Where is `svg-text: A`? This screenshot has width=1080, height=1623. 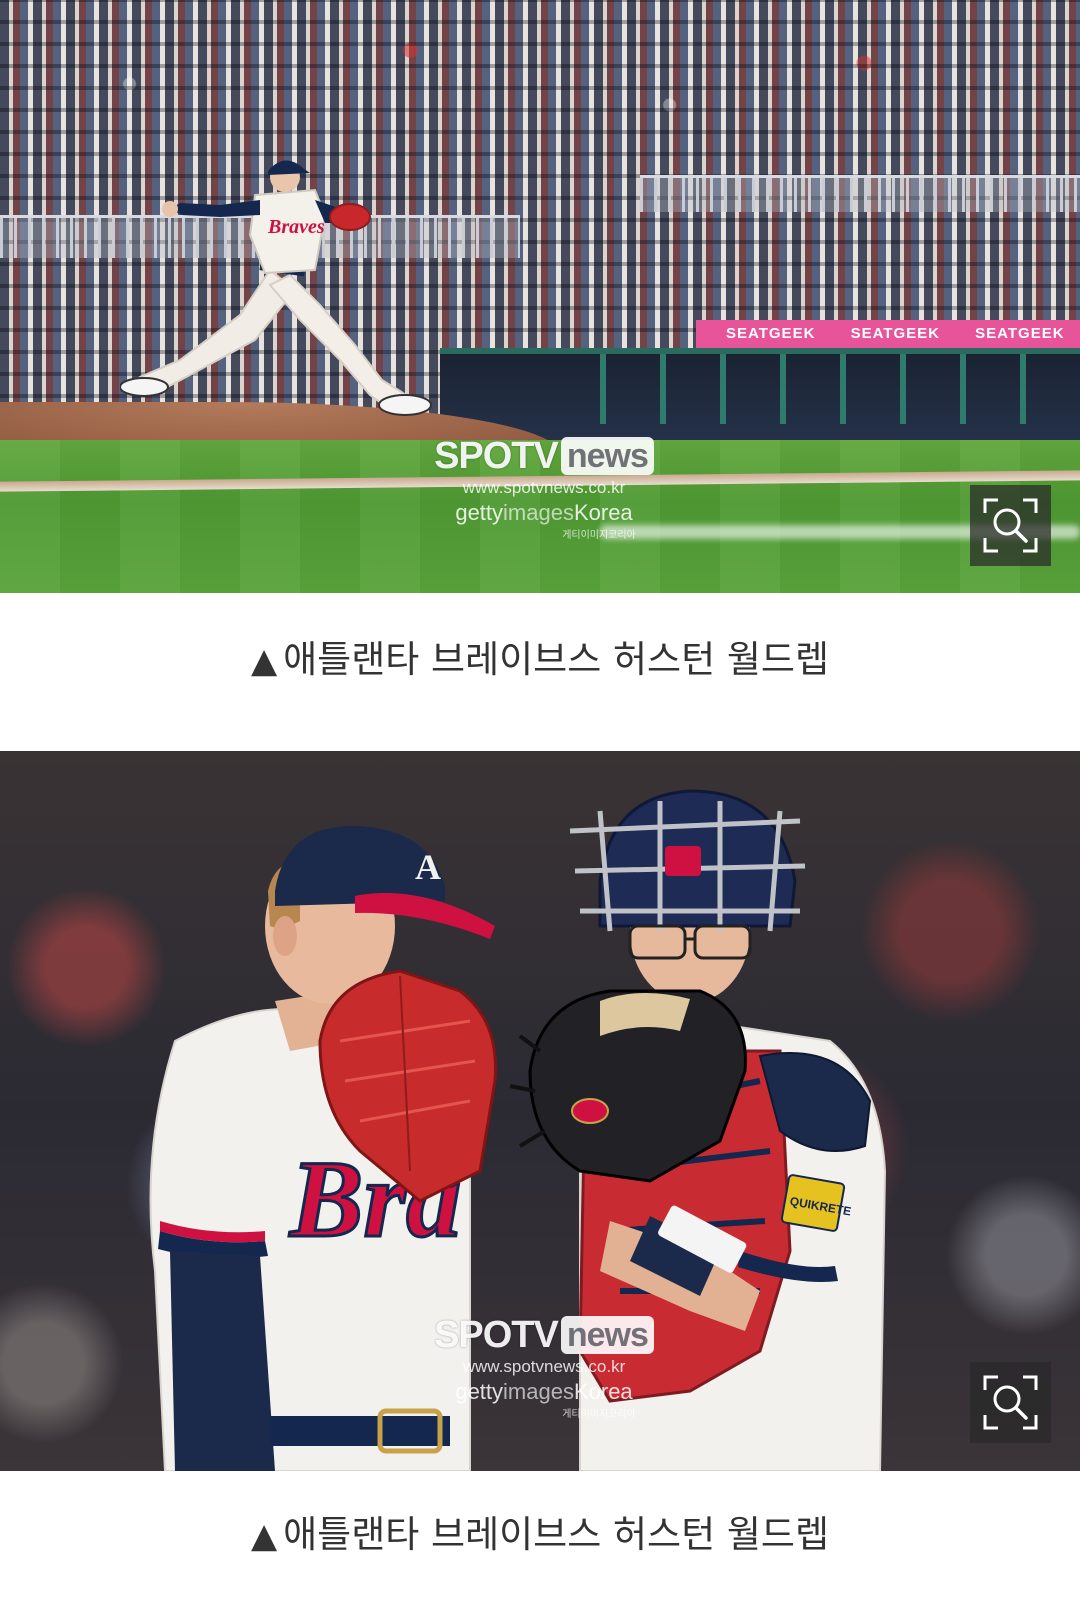 svg-text: A is located at coordinates (428, 867).